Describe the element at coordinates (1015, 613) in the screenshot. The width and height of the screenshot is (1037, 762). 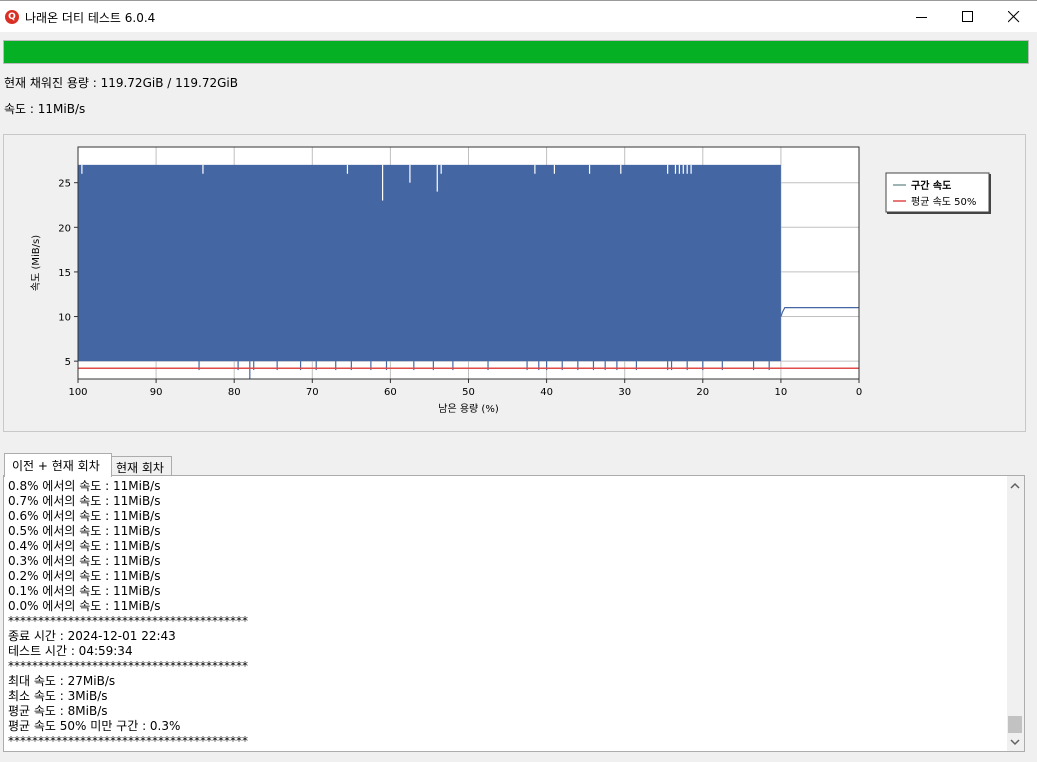
I see `vertical-scrollbar` at that location.